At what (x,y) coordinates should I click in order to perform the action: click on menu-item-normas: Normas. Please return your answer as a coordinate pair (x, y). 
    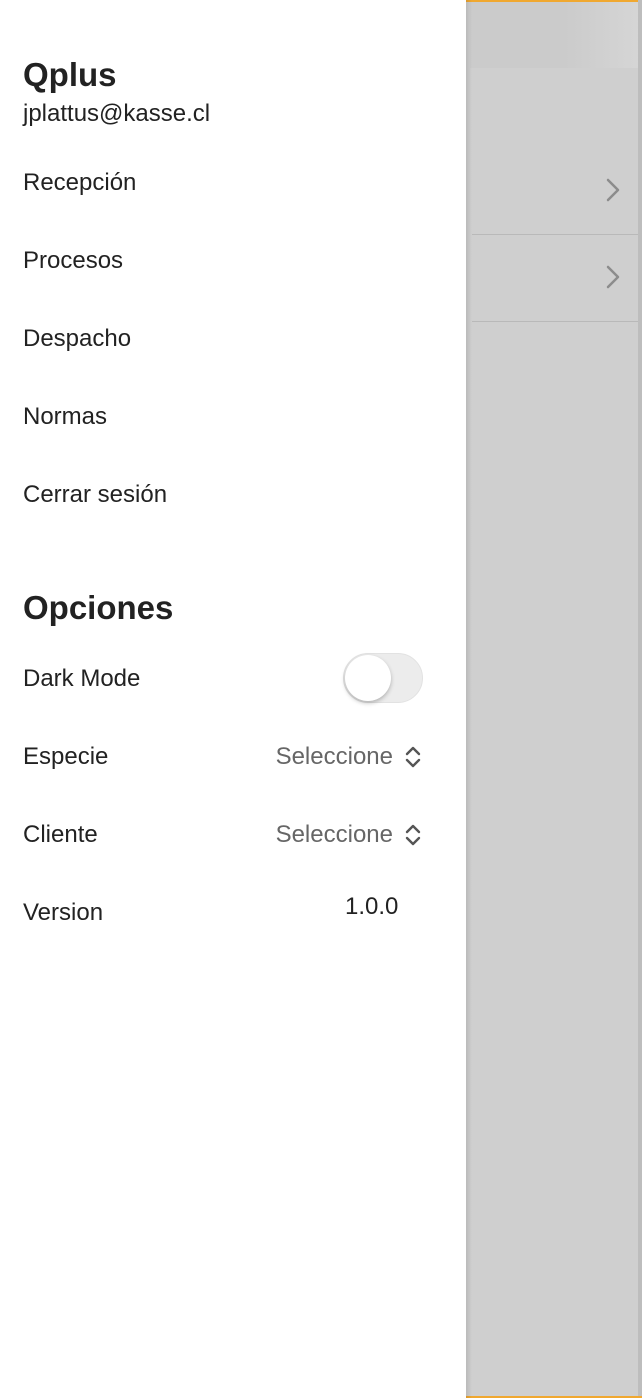
    Looking at the image, I should click on (233, 417).